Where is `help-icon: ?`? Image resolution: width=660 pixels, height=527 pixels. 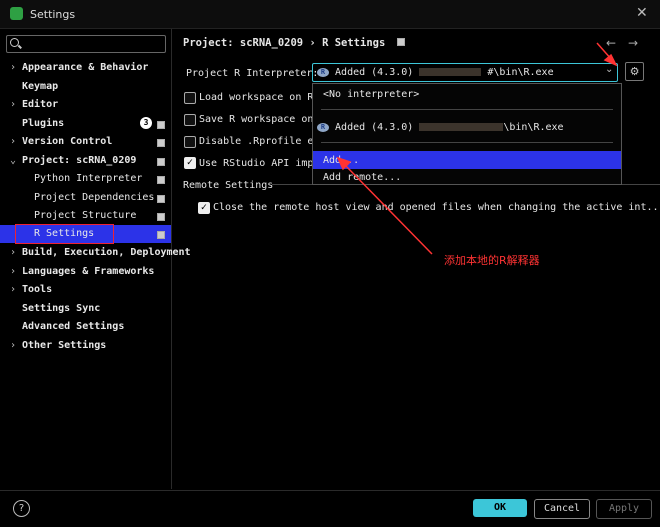
help-icon: ? is located at coordinates (21, 508).